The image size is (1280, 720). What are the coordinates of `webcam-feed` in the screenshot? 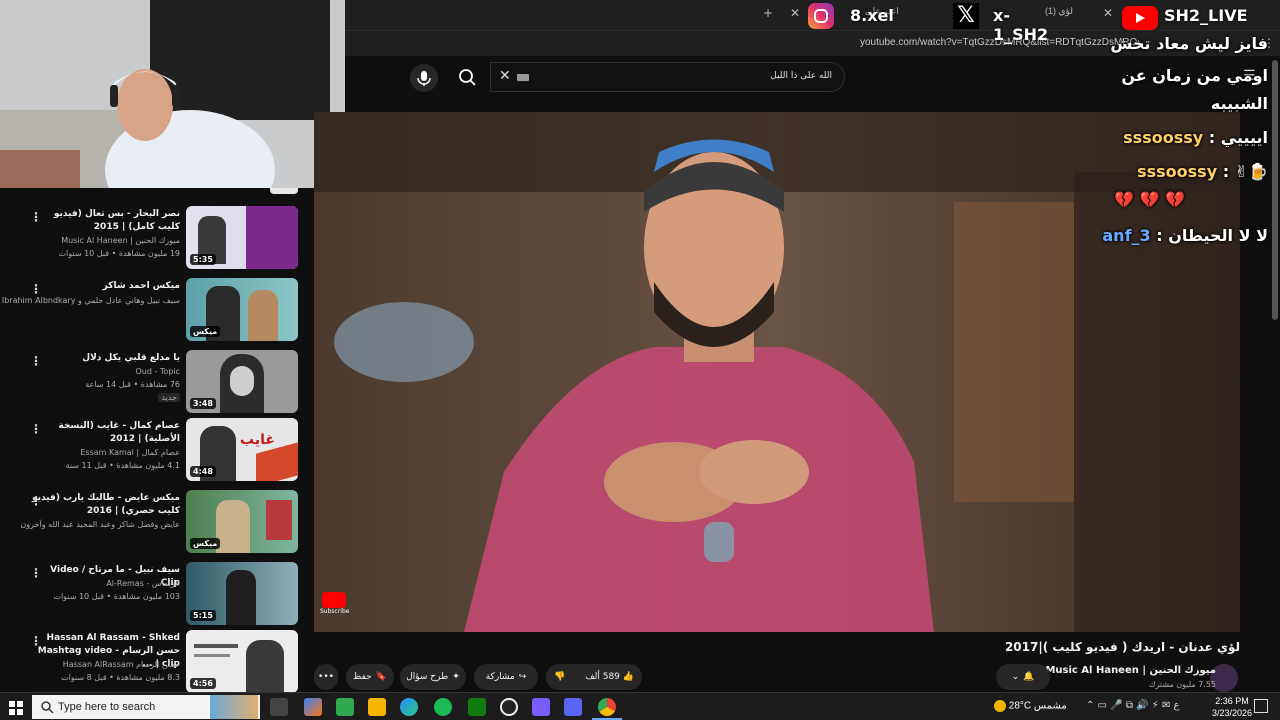 It's located at (172, 94).